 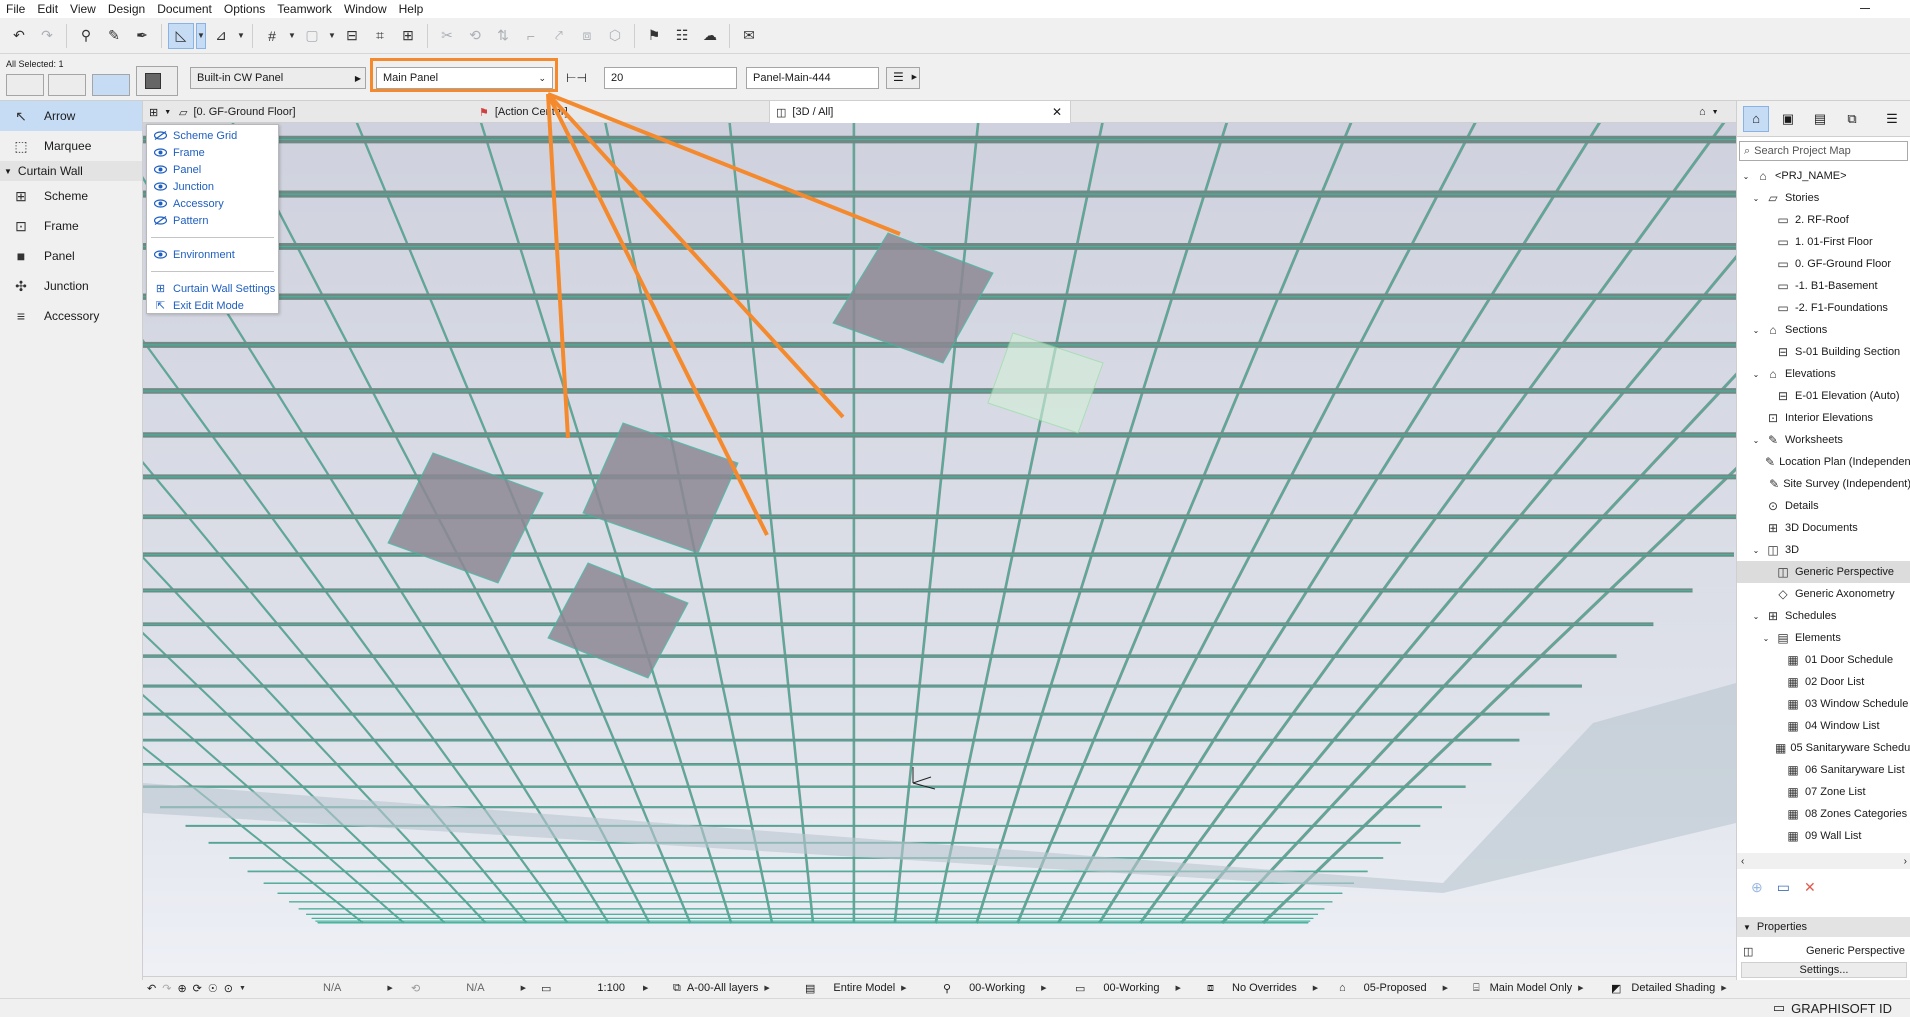 I want to click on walk-icon: ☉, so click(x=213, y=988).